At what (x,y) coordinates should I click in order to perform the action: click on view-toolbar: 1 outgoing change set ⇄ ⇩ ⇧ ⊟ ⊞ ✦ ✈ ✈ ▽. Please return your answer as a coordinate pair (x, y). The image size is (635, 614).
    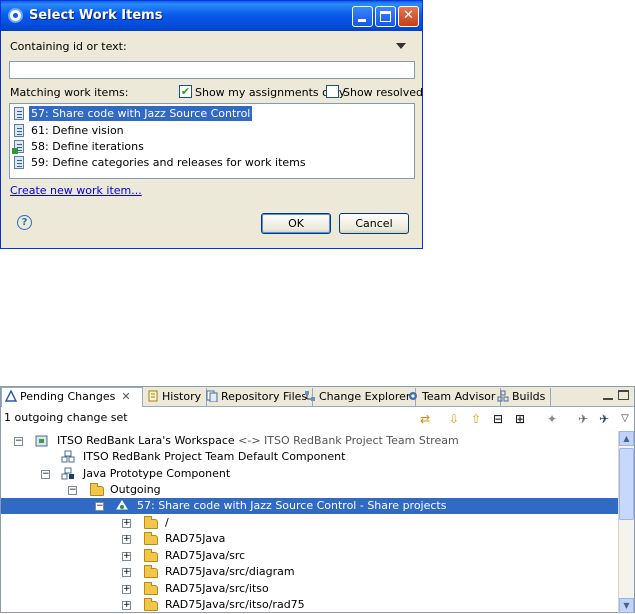
    Looking at the image, I should click on (317, 419).